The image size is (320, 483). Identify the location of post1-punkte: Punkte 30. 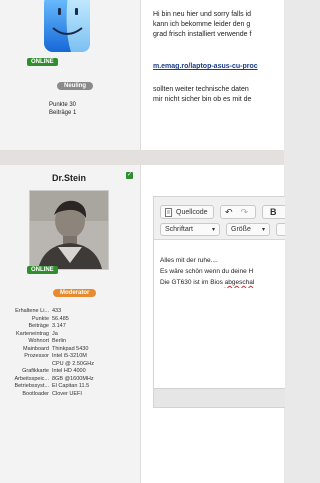
(63, 105).